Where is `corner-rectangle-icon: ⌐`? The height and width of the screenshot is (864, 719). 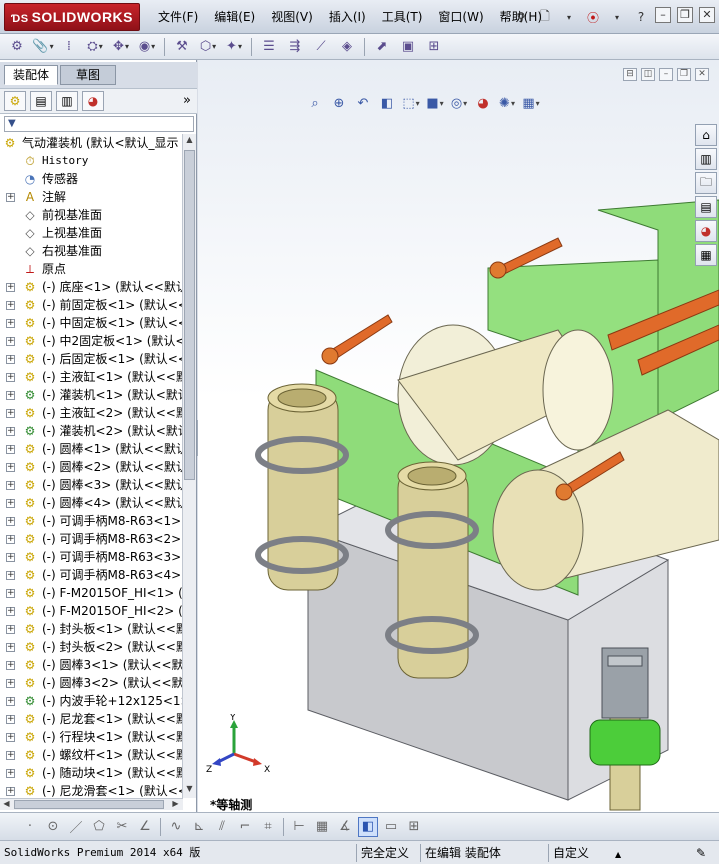 corner-rectangle-icon: ⌐ is located at coordinates (245, 827).